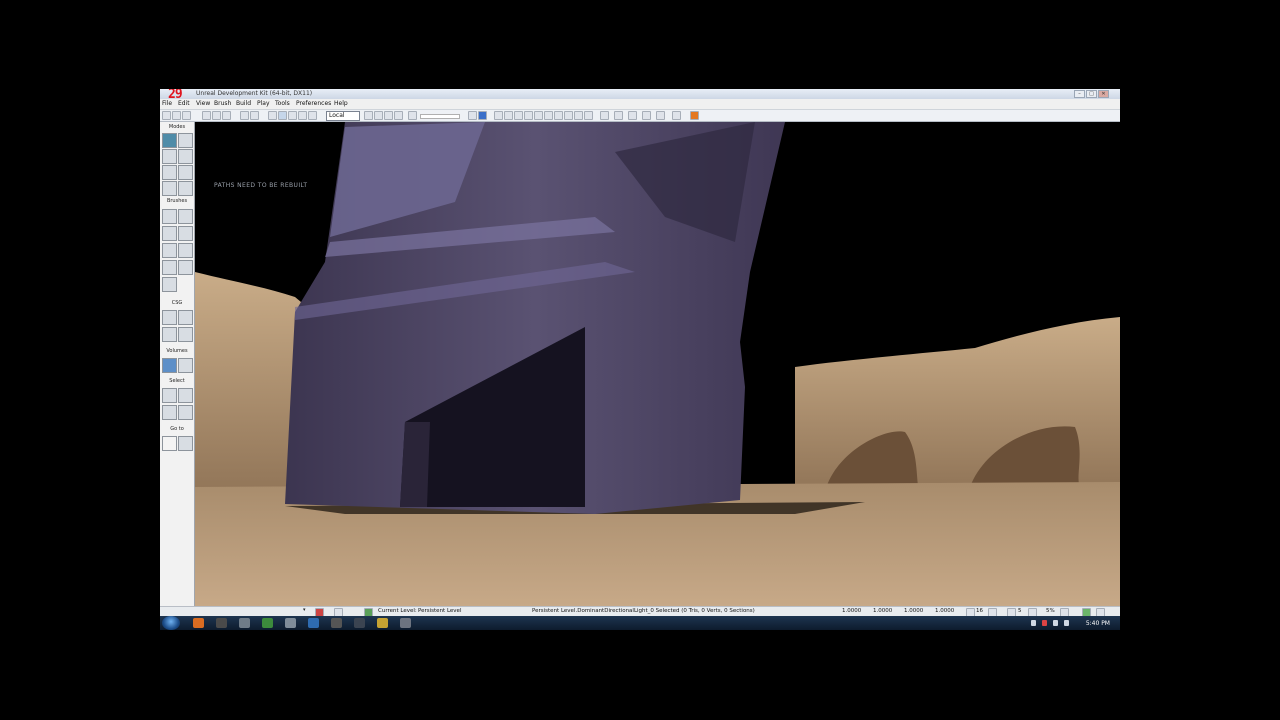  What do you see at coordinates (243, 103) in the screenshot?
I see `menu-build: Build` at bounding box center [243, 103].